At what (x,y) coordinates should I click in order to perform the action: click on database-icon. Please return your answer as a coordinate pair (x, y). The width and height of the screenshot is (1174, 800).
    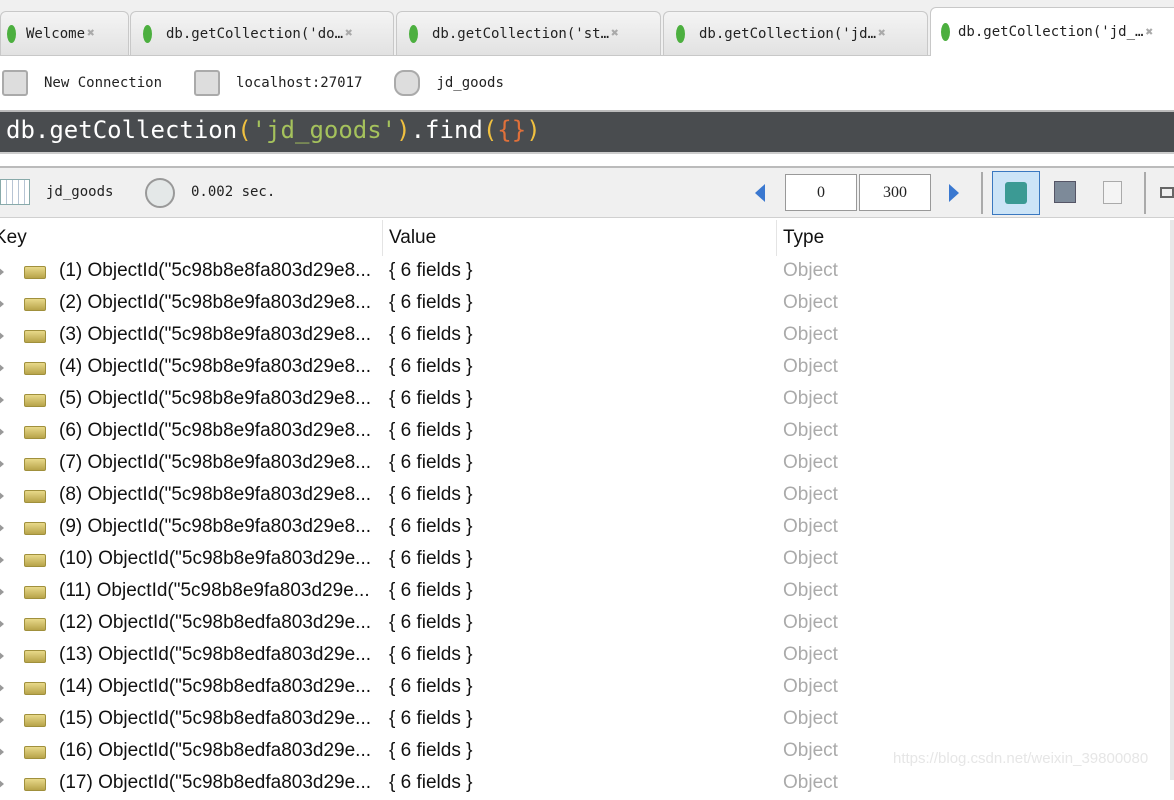
    Looking at the image, I should click on (407, 83).